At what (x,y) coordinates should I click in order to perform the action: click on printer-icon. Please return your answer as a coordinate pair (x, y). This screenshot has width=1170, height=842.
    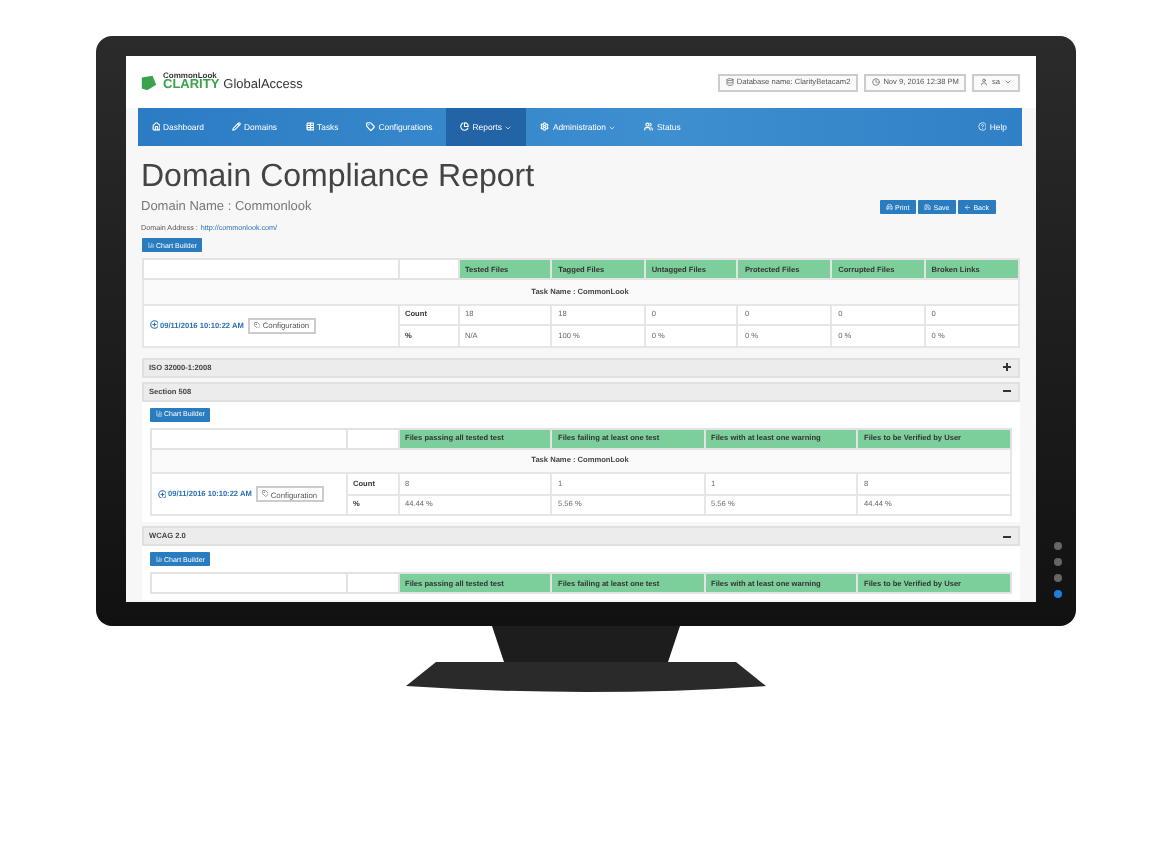
    Looking at the image, I should click on (890, 207).